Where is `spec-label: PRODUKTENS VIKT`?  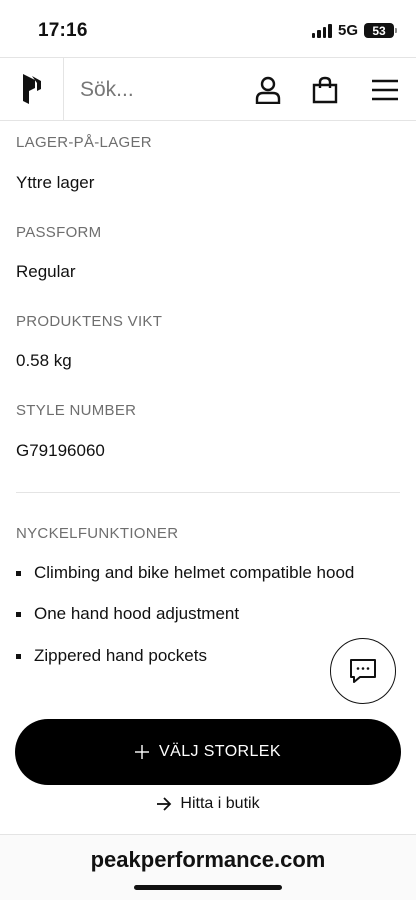 spec-label: PRODUKTENS VIKT is located at coordinates (89, 321).